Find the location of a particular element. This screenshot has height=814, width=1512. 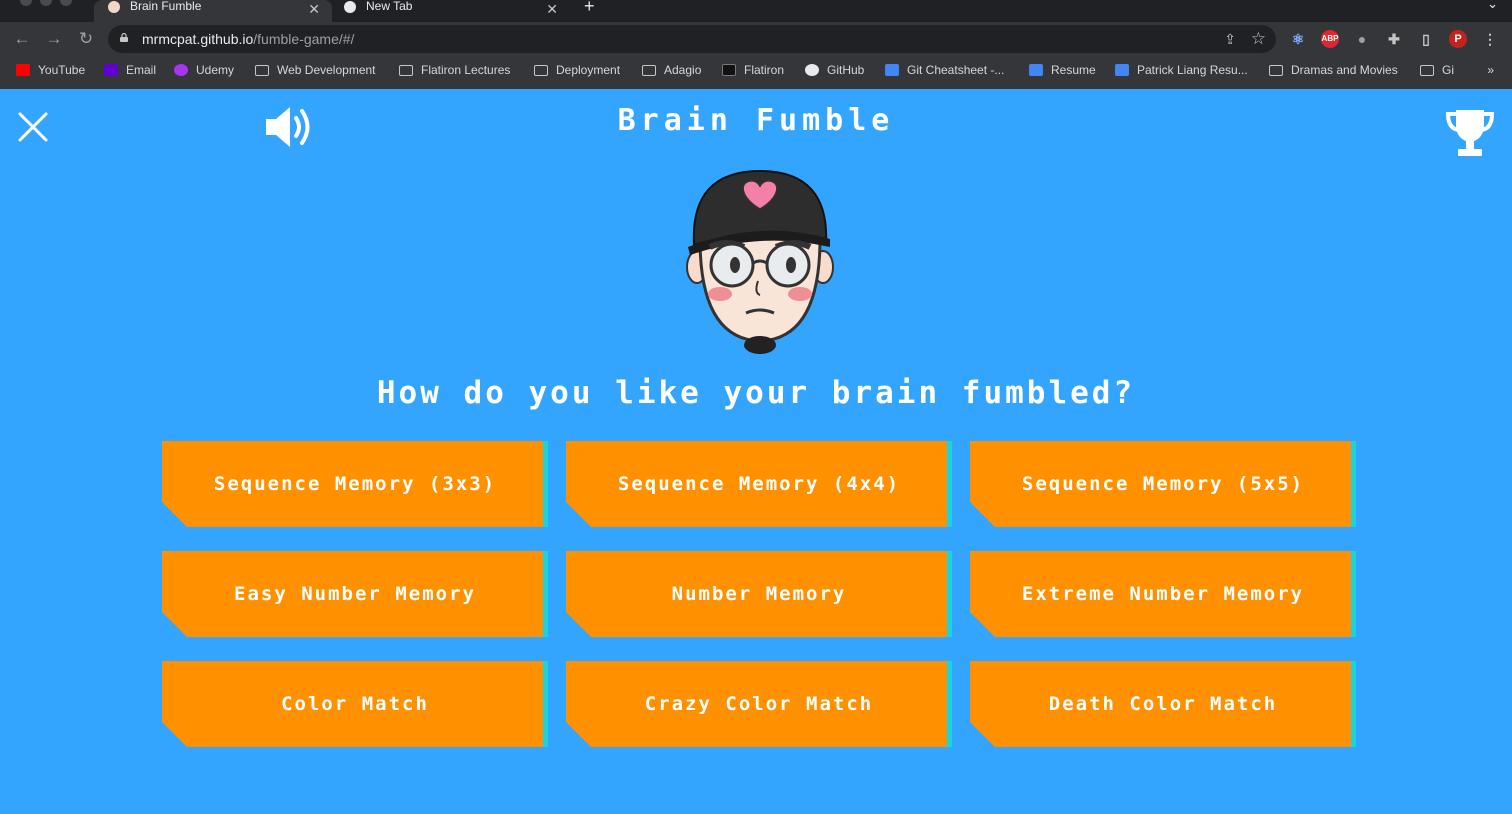

bookmark-flatiron-lectures: Flatiron Lectures is located at coordinates (454, 70).